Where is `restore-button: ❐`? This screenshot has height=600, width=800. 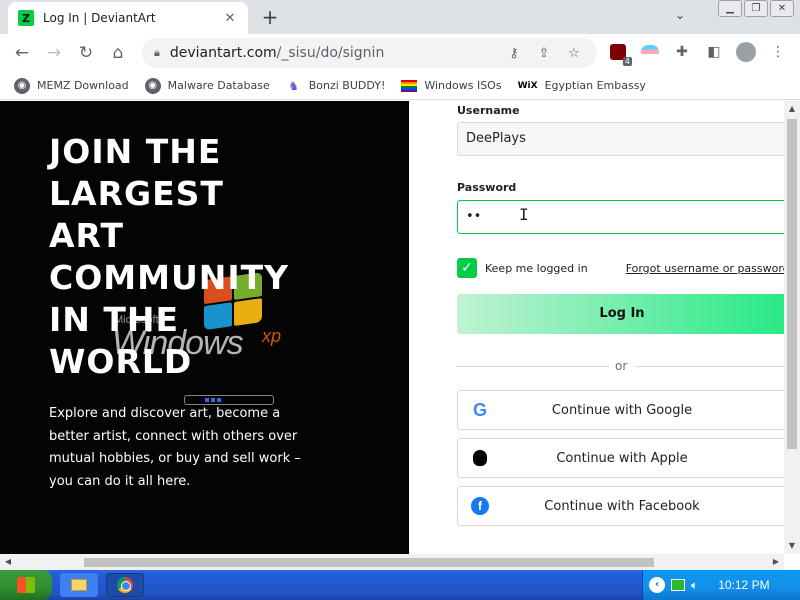
restore-button: ❐ is located at coordinates (756, 8).